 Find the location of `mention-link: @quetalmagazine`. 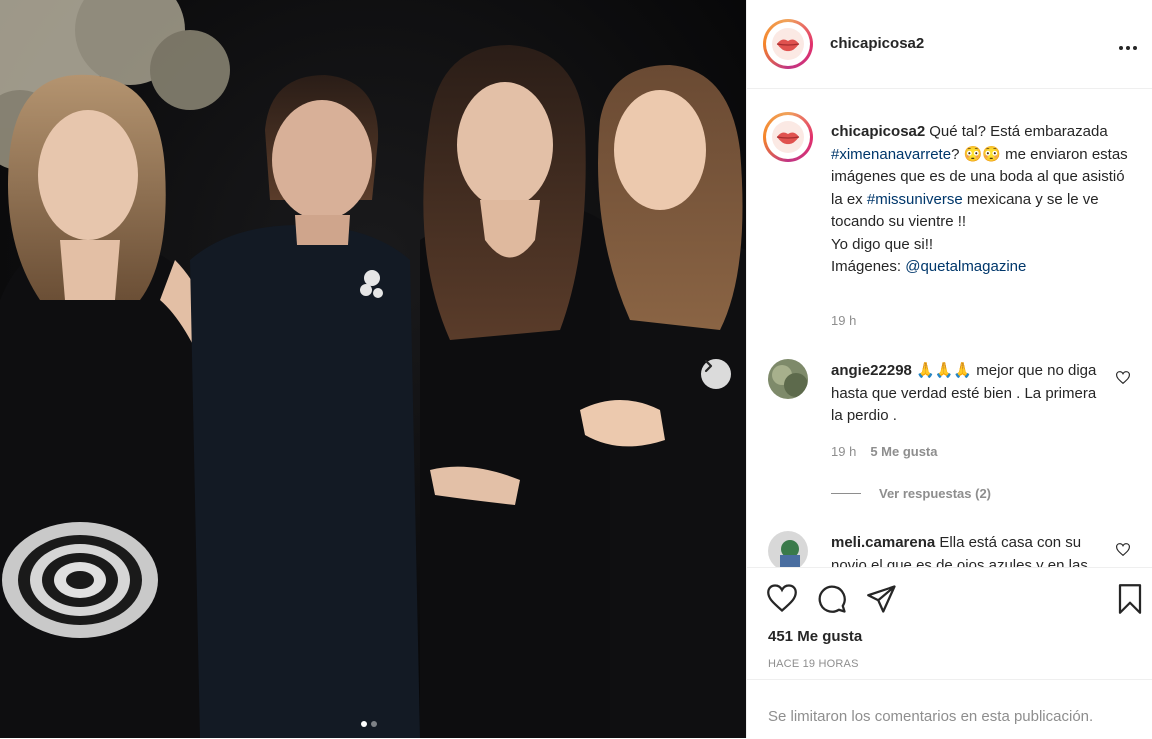

mention-link: @quetalmagazine is located at coordinates (965, 266).